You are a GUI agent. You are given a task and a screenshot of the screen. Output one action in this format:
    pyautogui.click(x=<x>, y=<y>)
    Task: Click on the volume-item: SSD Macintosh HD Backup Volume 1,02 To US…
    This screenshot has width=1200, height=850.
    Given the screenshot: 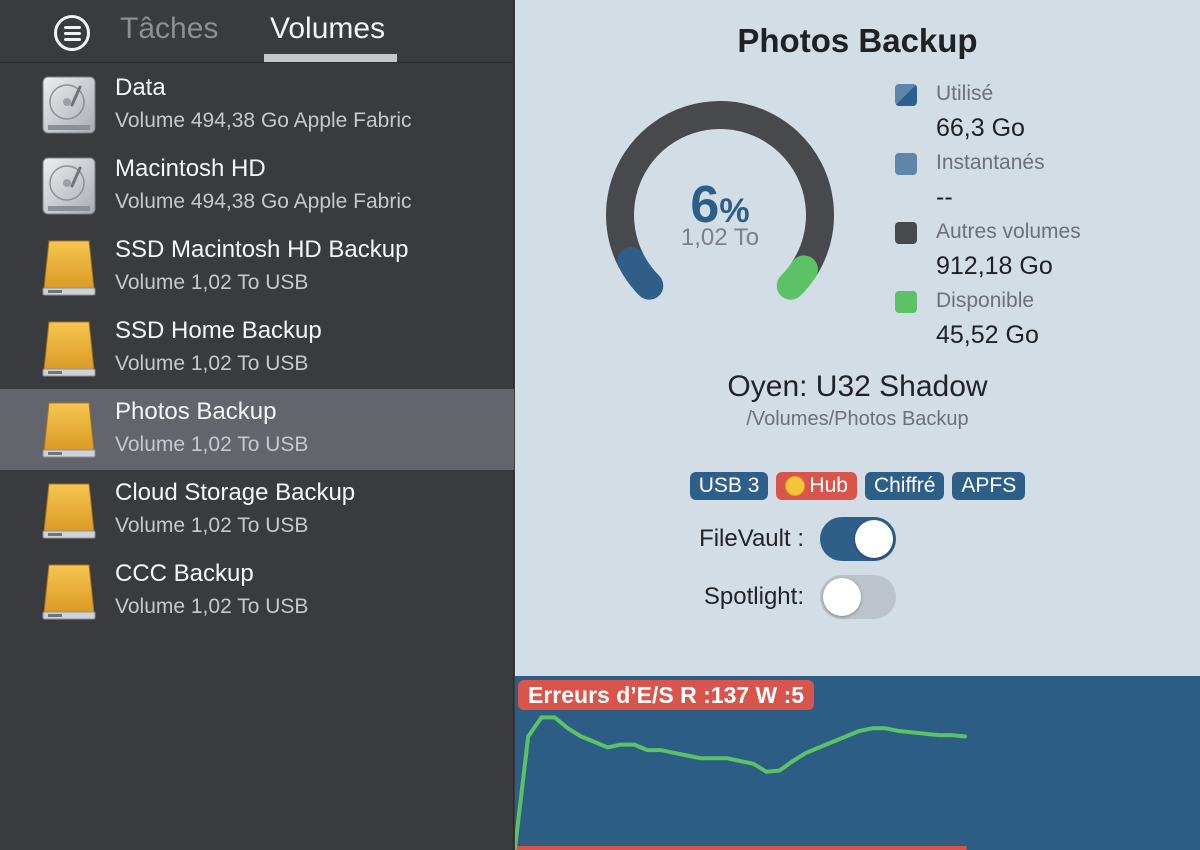 What is the action you would take?
    pyautogui.click(x=257, y=267)
    